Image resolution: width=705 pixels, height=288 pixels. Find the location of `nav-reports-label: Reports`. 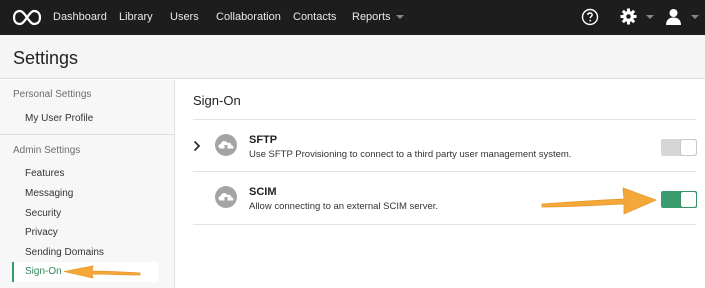

nav-reports-label: Reports is located at coordinates (371, 17).